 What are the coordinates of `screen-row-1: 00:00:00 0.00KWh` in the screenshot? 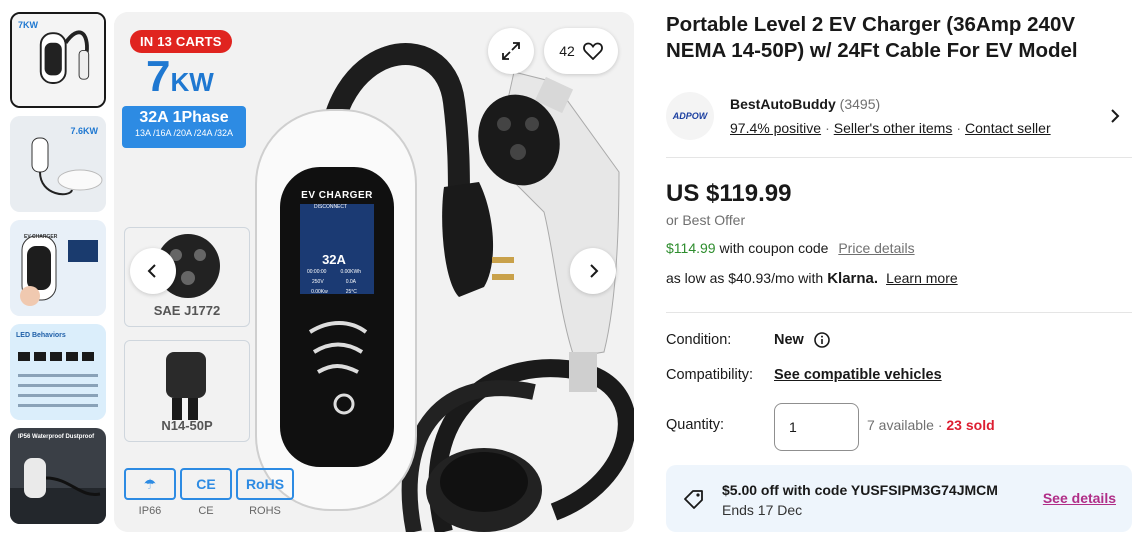 It's located at (334, 272).